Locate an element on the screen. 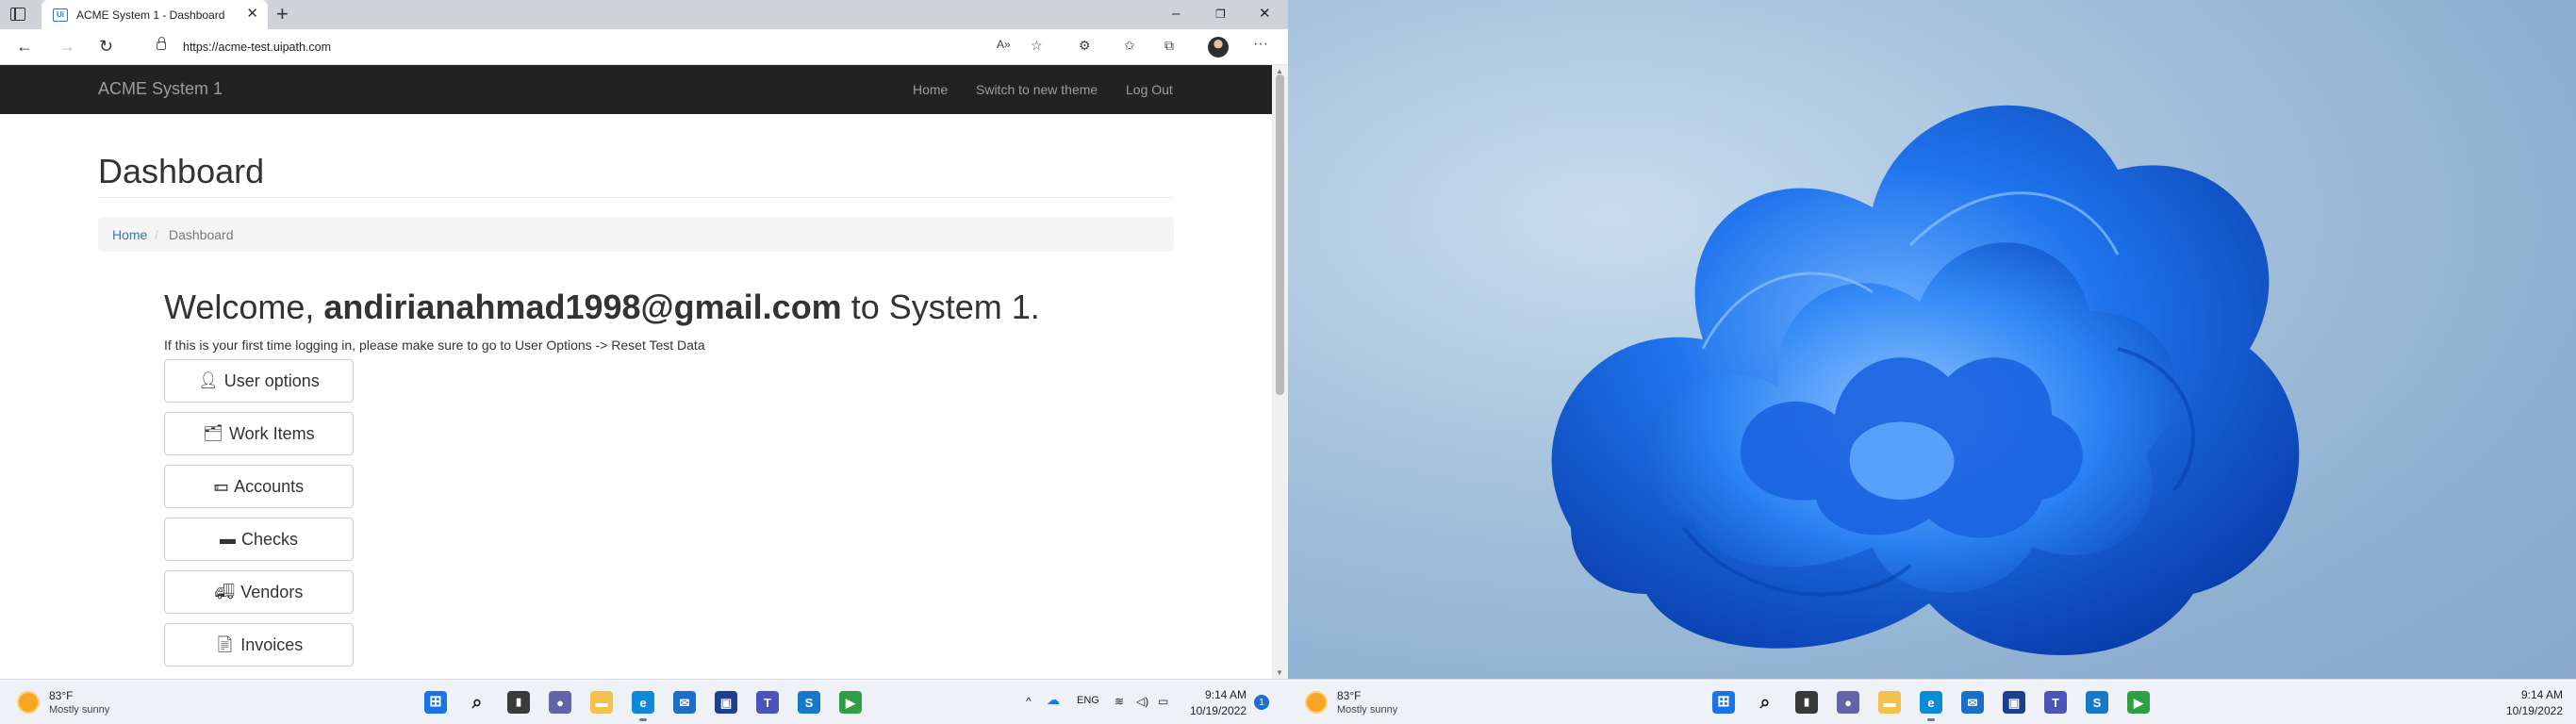 The image size is (2576, 724). nav-switch-theme: Switch to new theme is located at coordinates (1037, 89).